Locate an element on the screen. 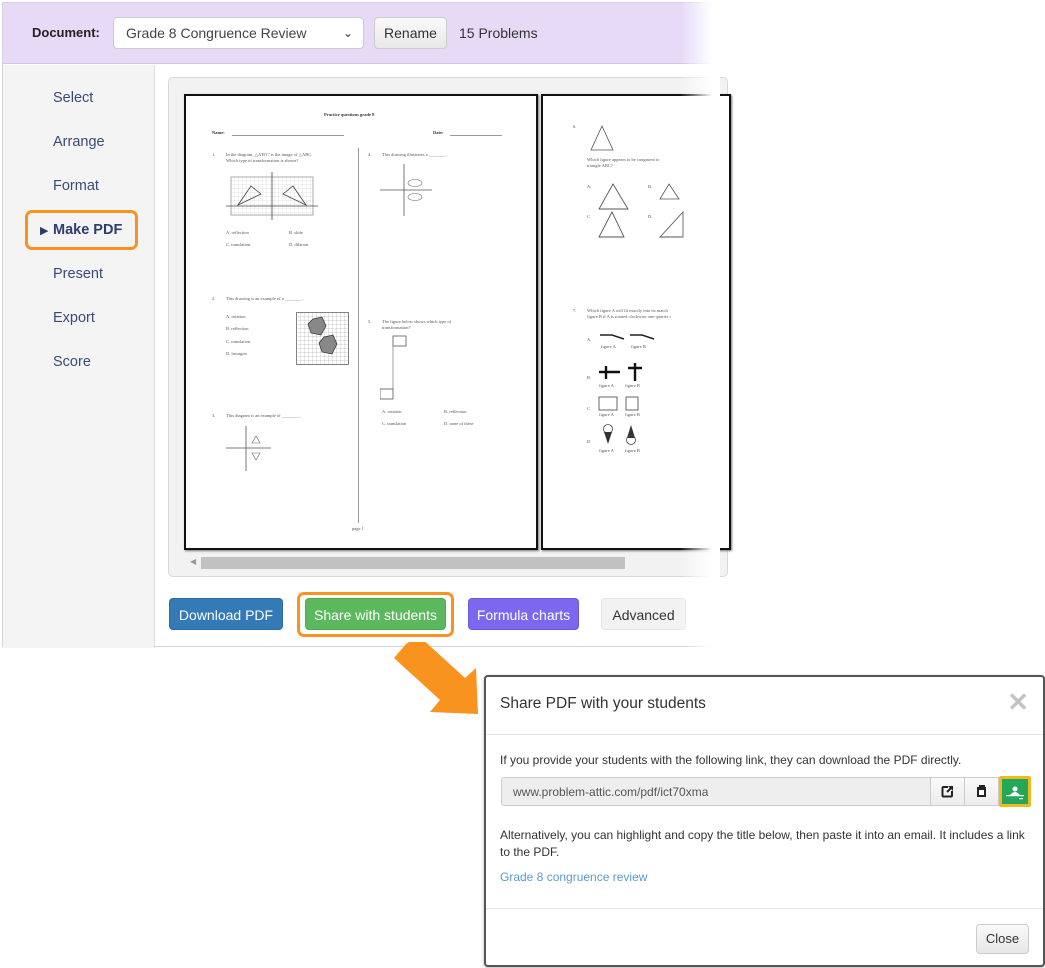 The image size is (1045, 968). name-line is located at coordinates (288, 135).